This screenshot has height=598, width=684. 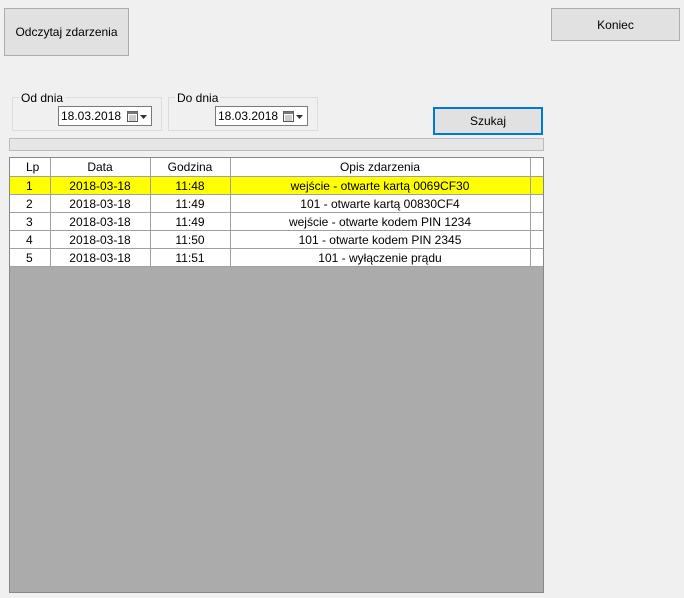 I want to click on cell-lp: 1, so click(x=30, y=185).